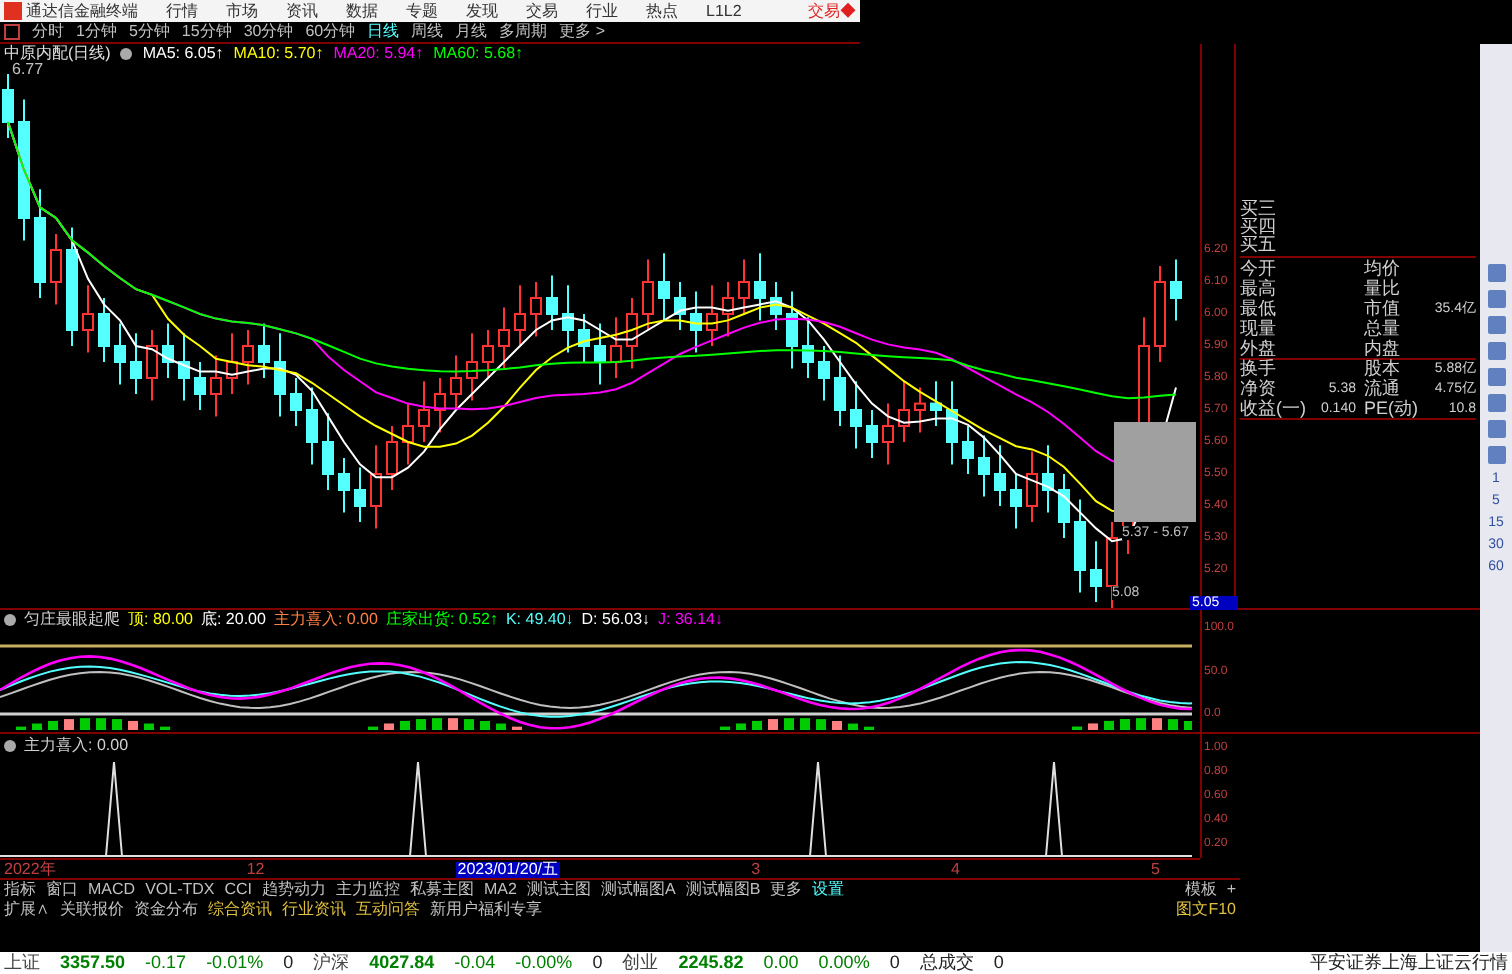 This screenshot has height=974, width=1512. Describe the element at coordinates (1155, 869) in the screenshot. I see `date-tick: 5` at that location.